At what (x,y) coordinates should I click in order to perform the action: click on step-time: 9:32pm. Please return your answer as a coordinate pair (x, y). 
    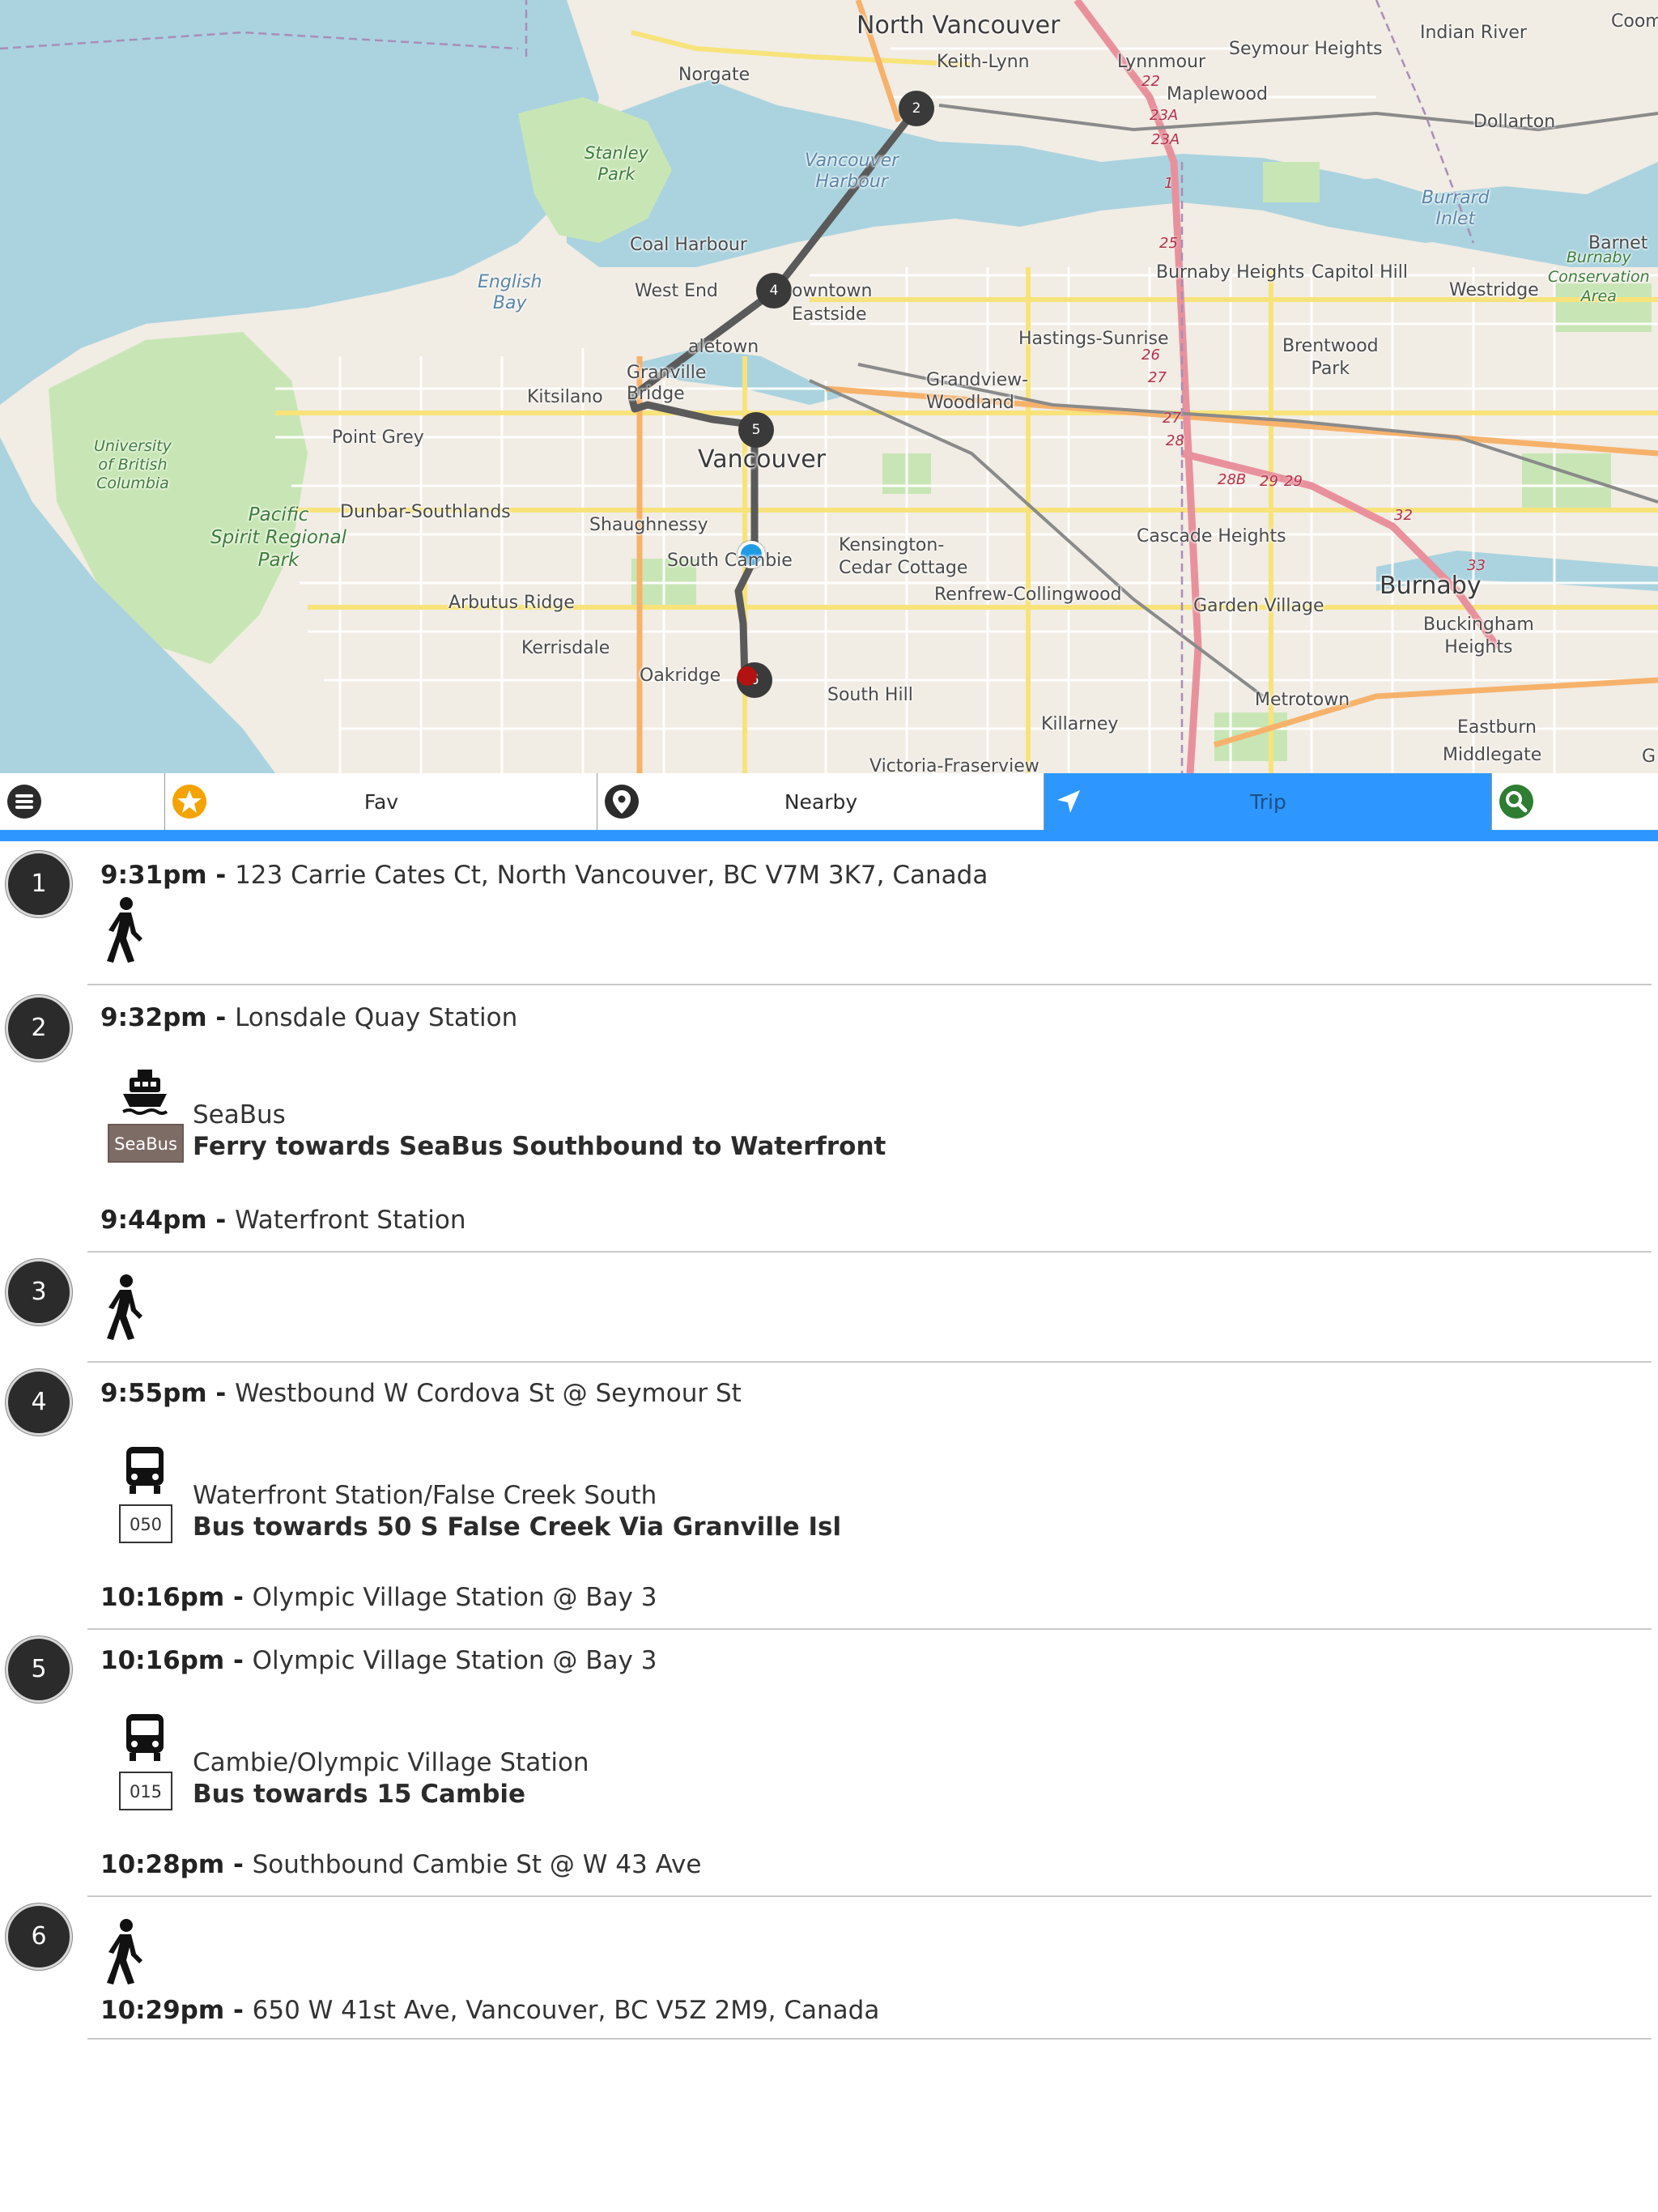
    Looking at the image, I should click on (153, 1018).